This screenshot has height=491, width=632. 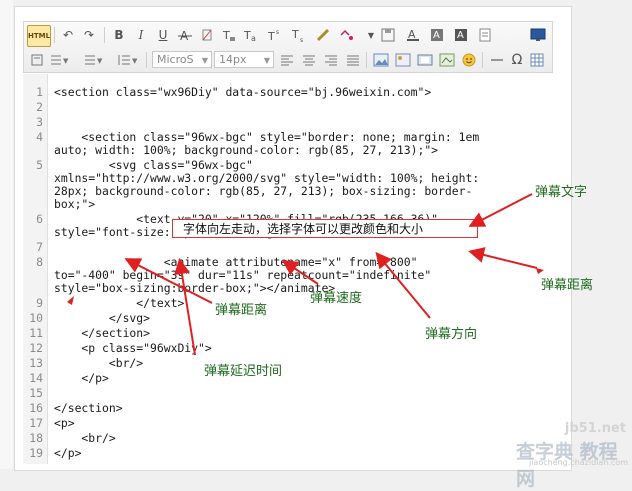 I want to click on font-family-select: MicroS ▼, so click(x=182, y=59).